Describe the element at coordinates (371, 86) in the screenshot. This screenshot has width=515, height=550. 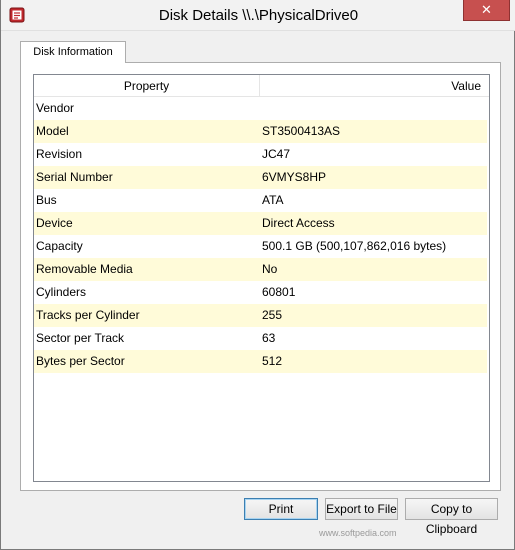
I see `column-header-value: Value` at that location.